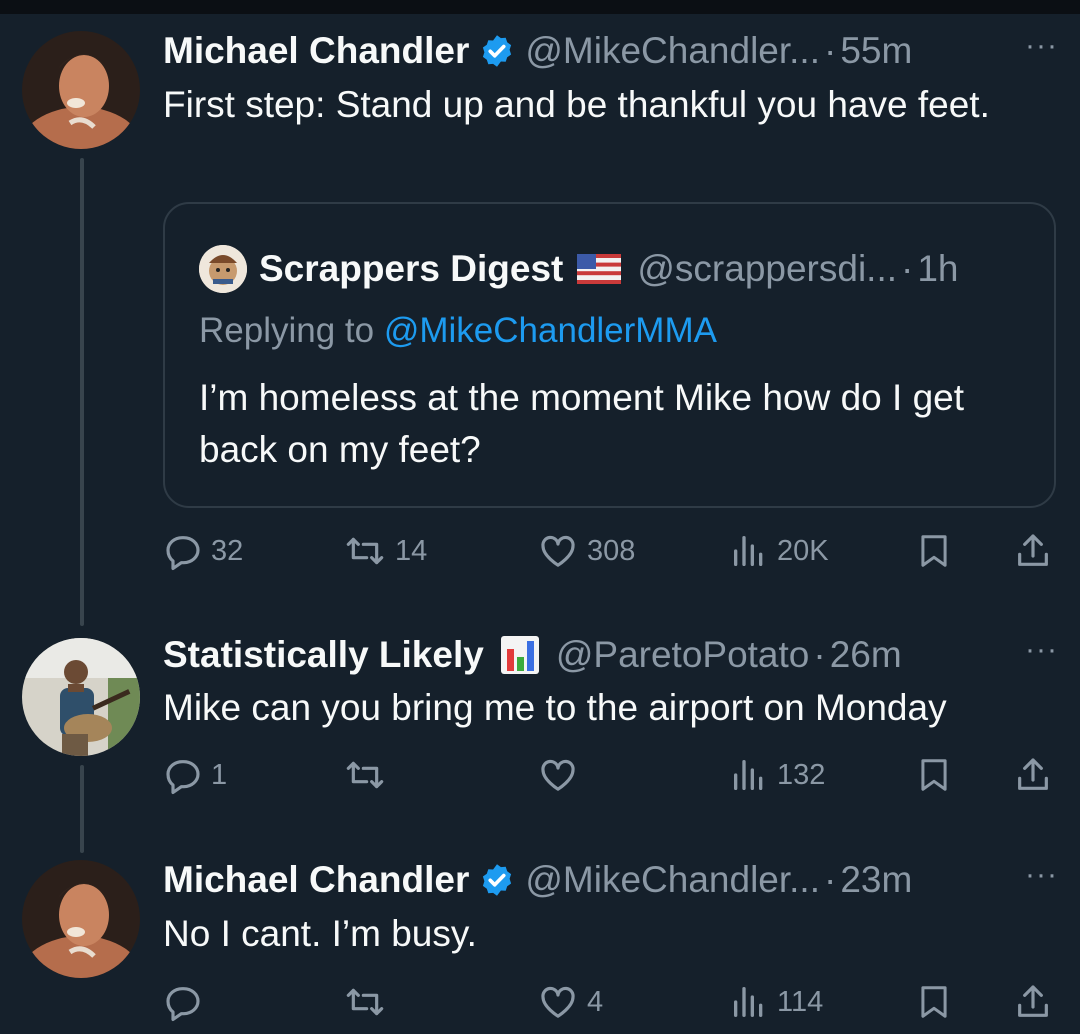  Describe the element at coordinates (937, 269) in the screenshot. I see `quoted-timestamp: 1h` at that location.